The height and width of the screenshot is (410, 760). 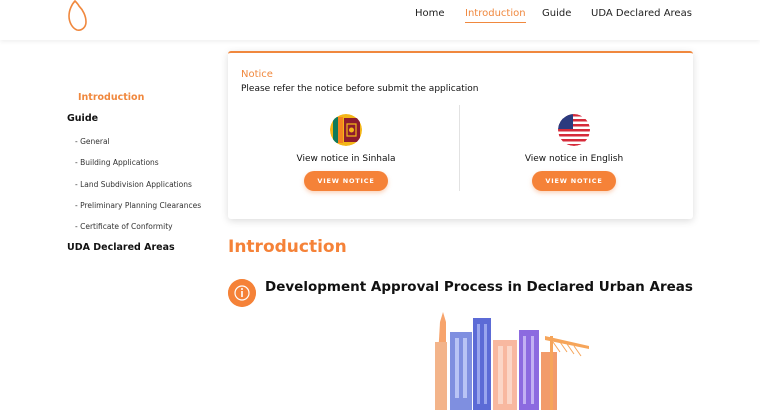 I want to click on nav-introduction: Introduction, so click(x=495, y=15).